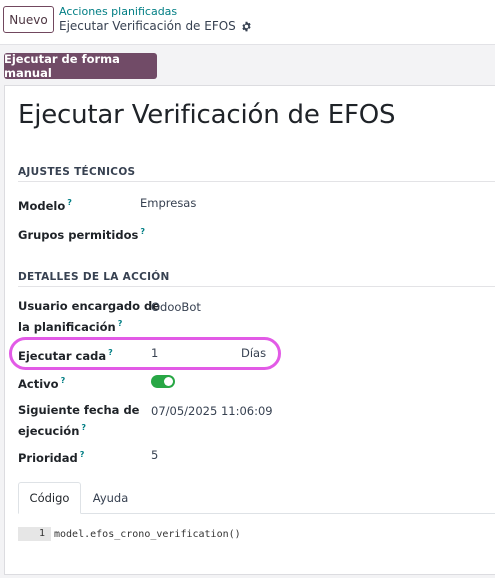  Describe the element at coordinates (79, 420) in the screenshot. I see `nextcall-label: Siguiente fecha de ejecución?` at that location.